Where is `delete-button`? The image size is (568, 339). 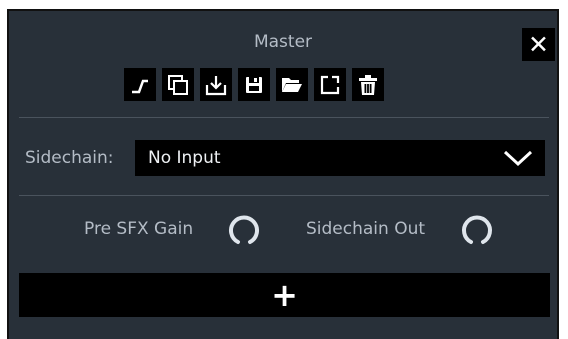 delete-button is located at coordinates (368, 84).